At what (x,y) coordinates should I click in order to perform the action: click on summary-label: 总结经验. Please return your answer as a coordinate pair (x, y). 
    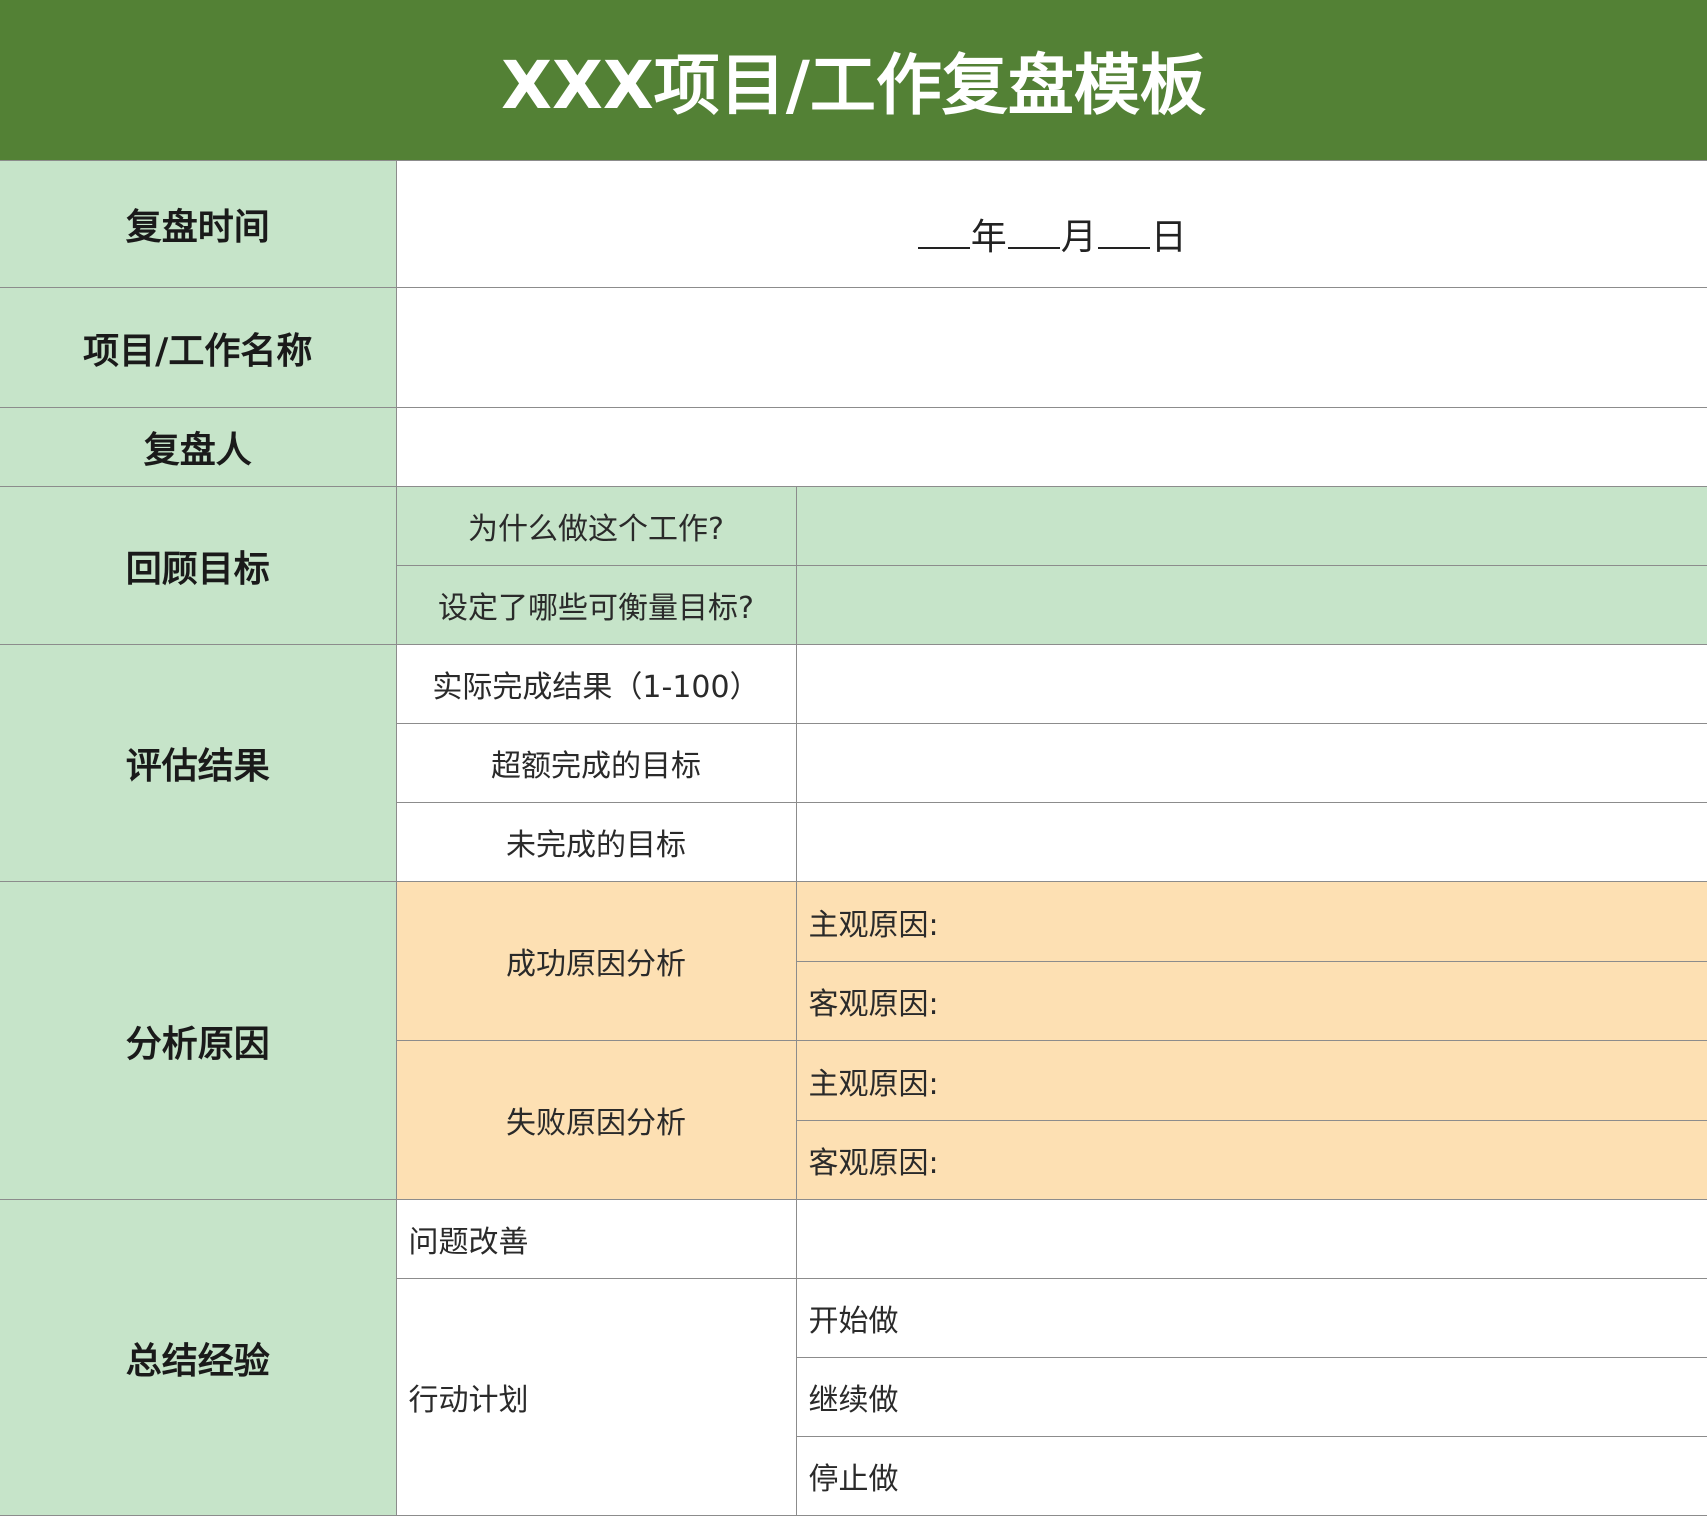
    Looking at the image, I should click on (198, 1357).